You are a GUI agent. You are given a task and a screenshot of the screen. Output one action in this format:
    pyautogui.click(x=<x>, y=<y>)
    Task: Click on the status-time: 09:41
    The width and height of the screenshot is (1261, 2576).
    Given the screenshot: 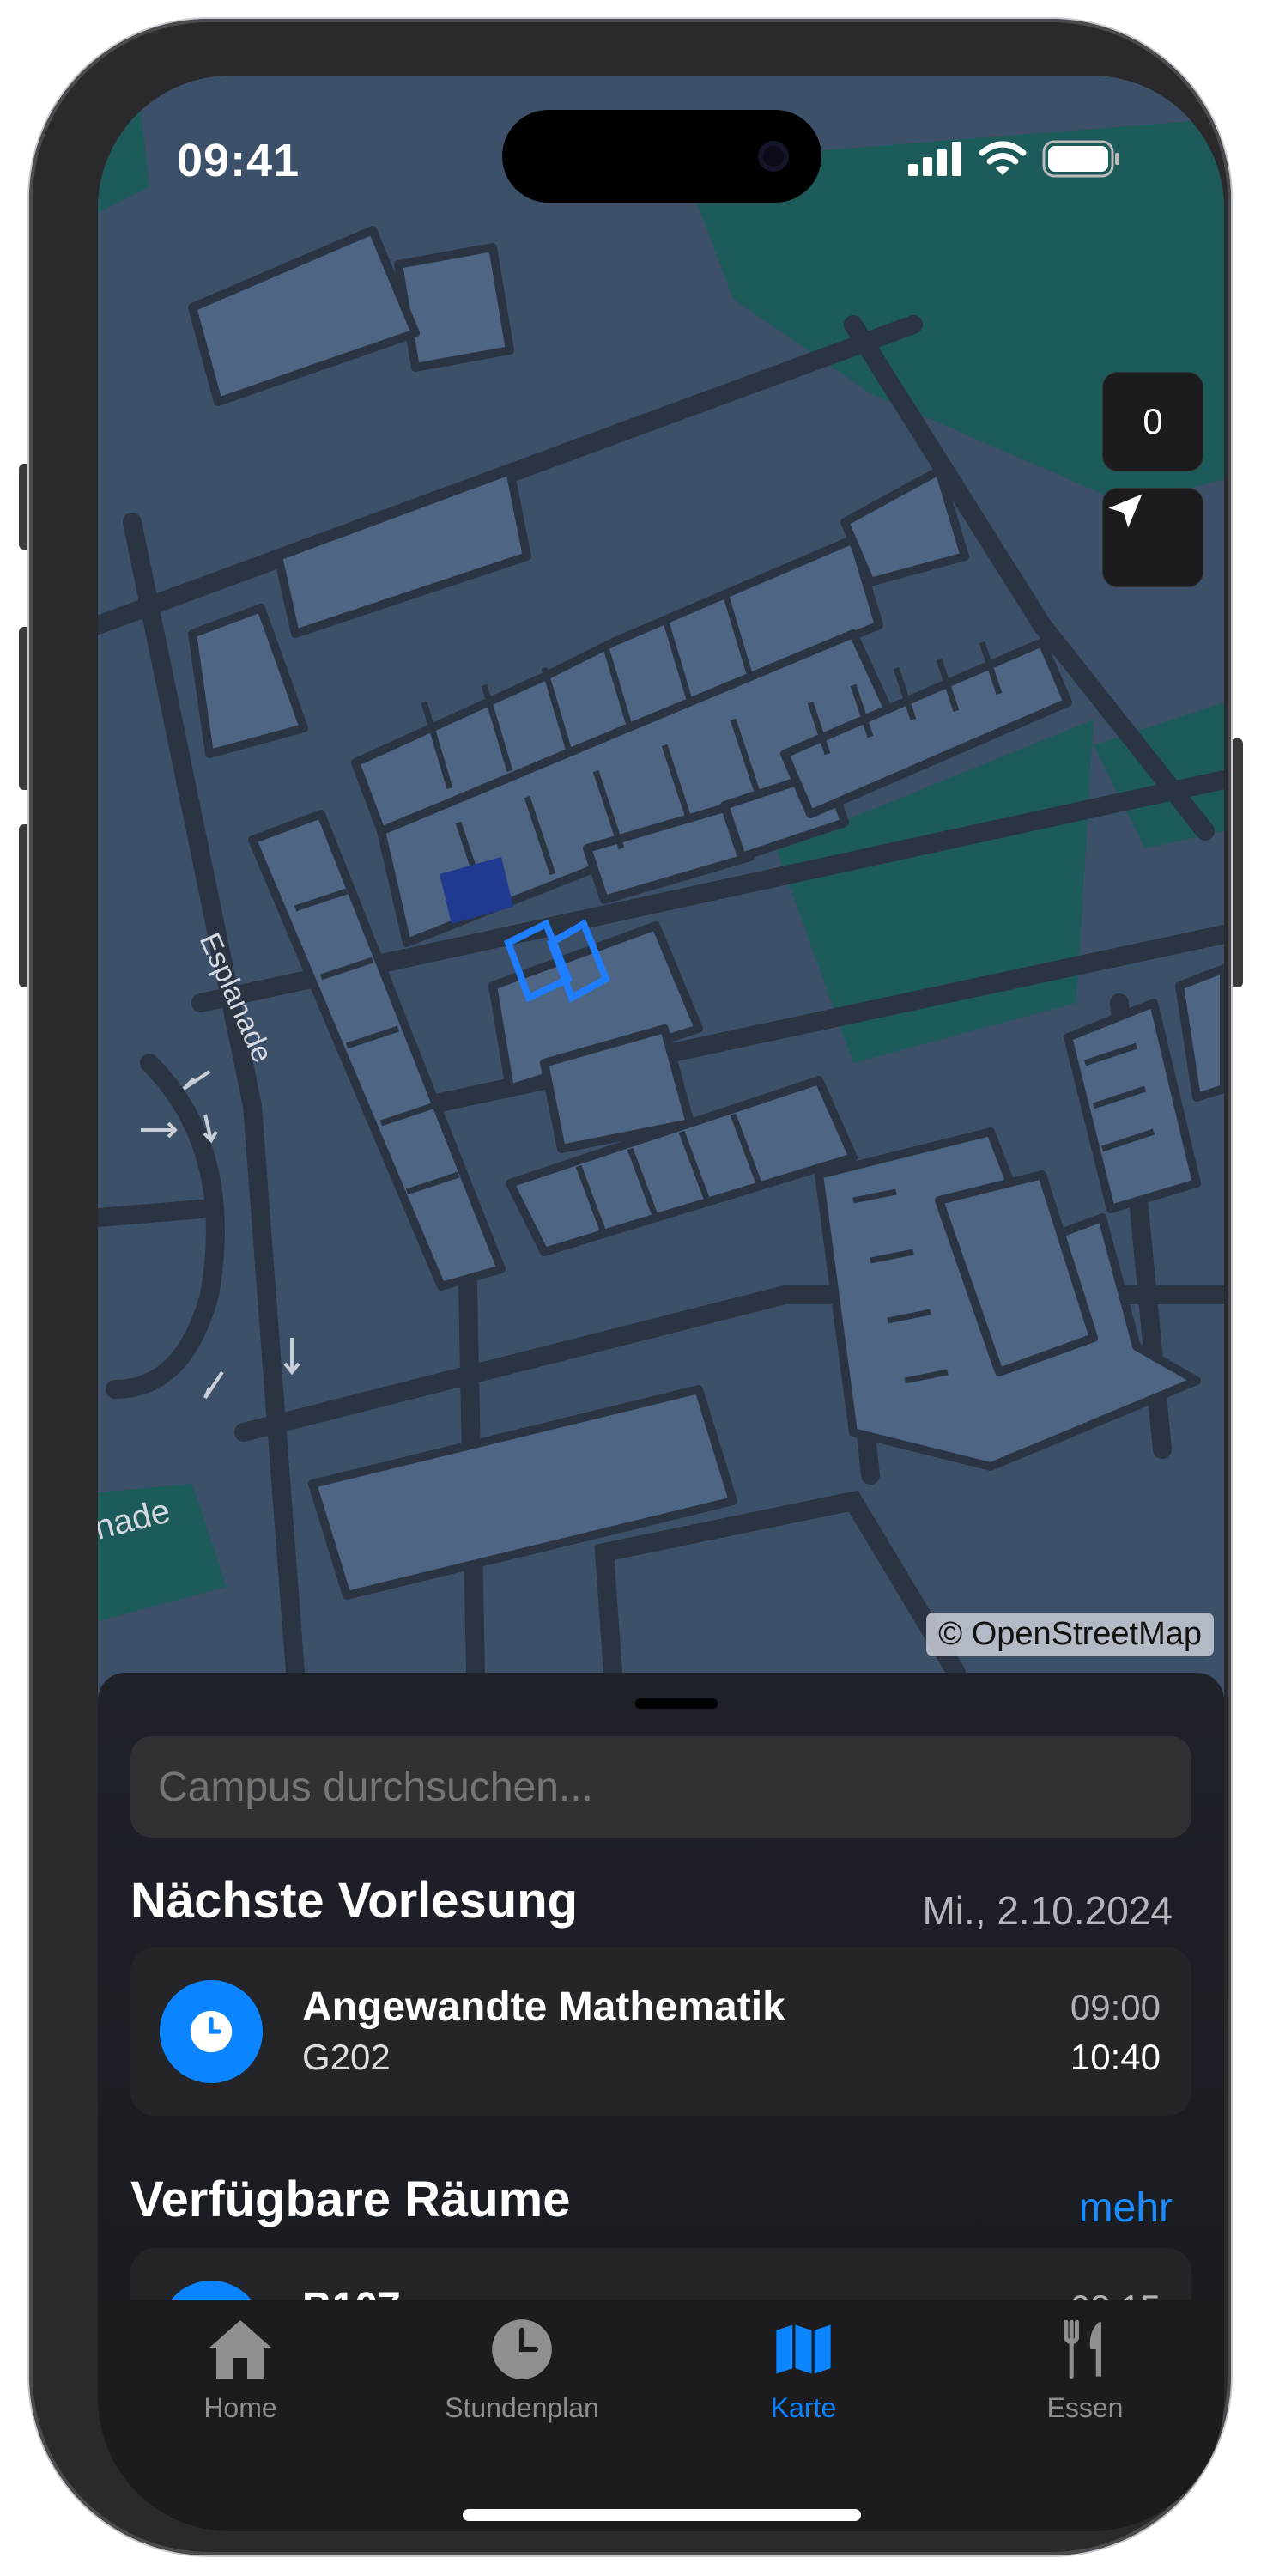 What is the action you would take?
    pyautogui.click(x=238, y=160)
    